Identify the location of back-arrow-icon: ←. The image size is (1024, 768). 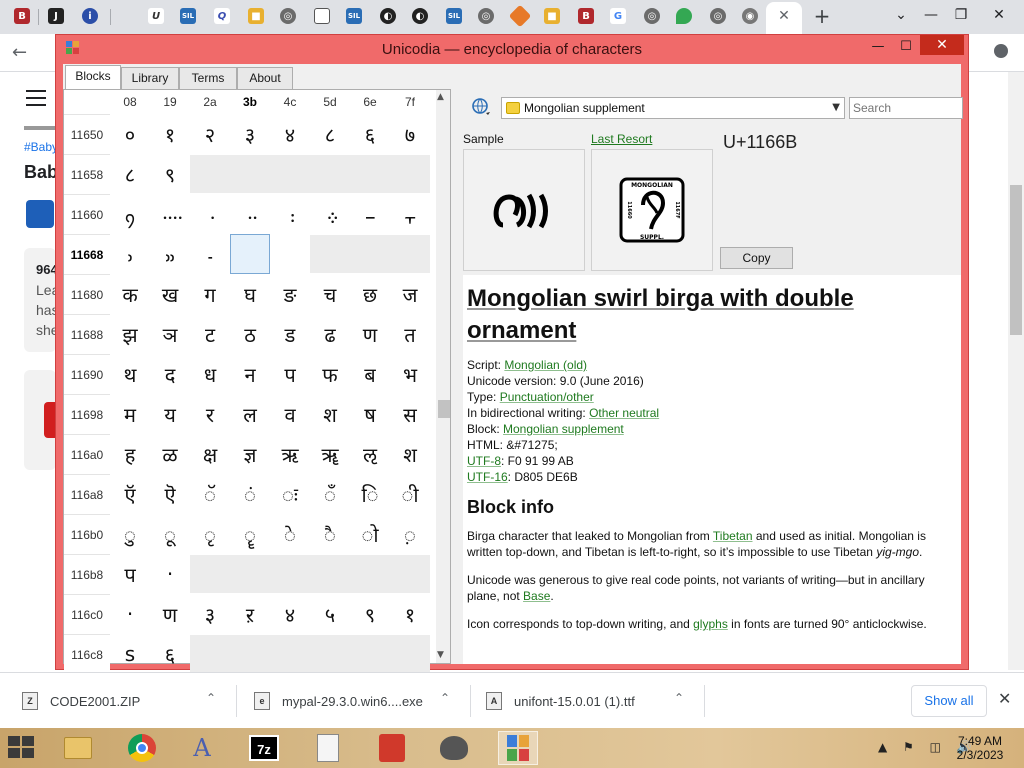
(19, 52).